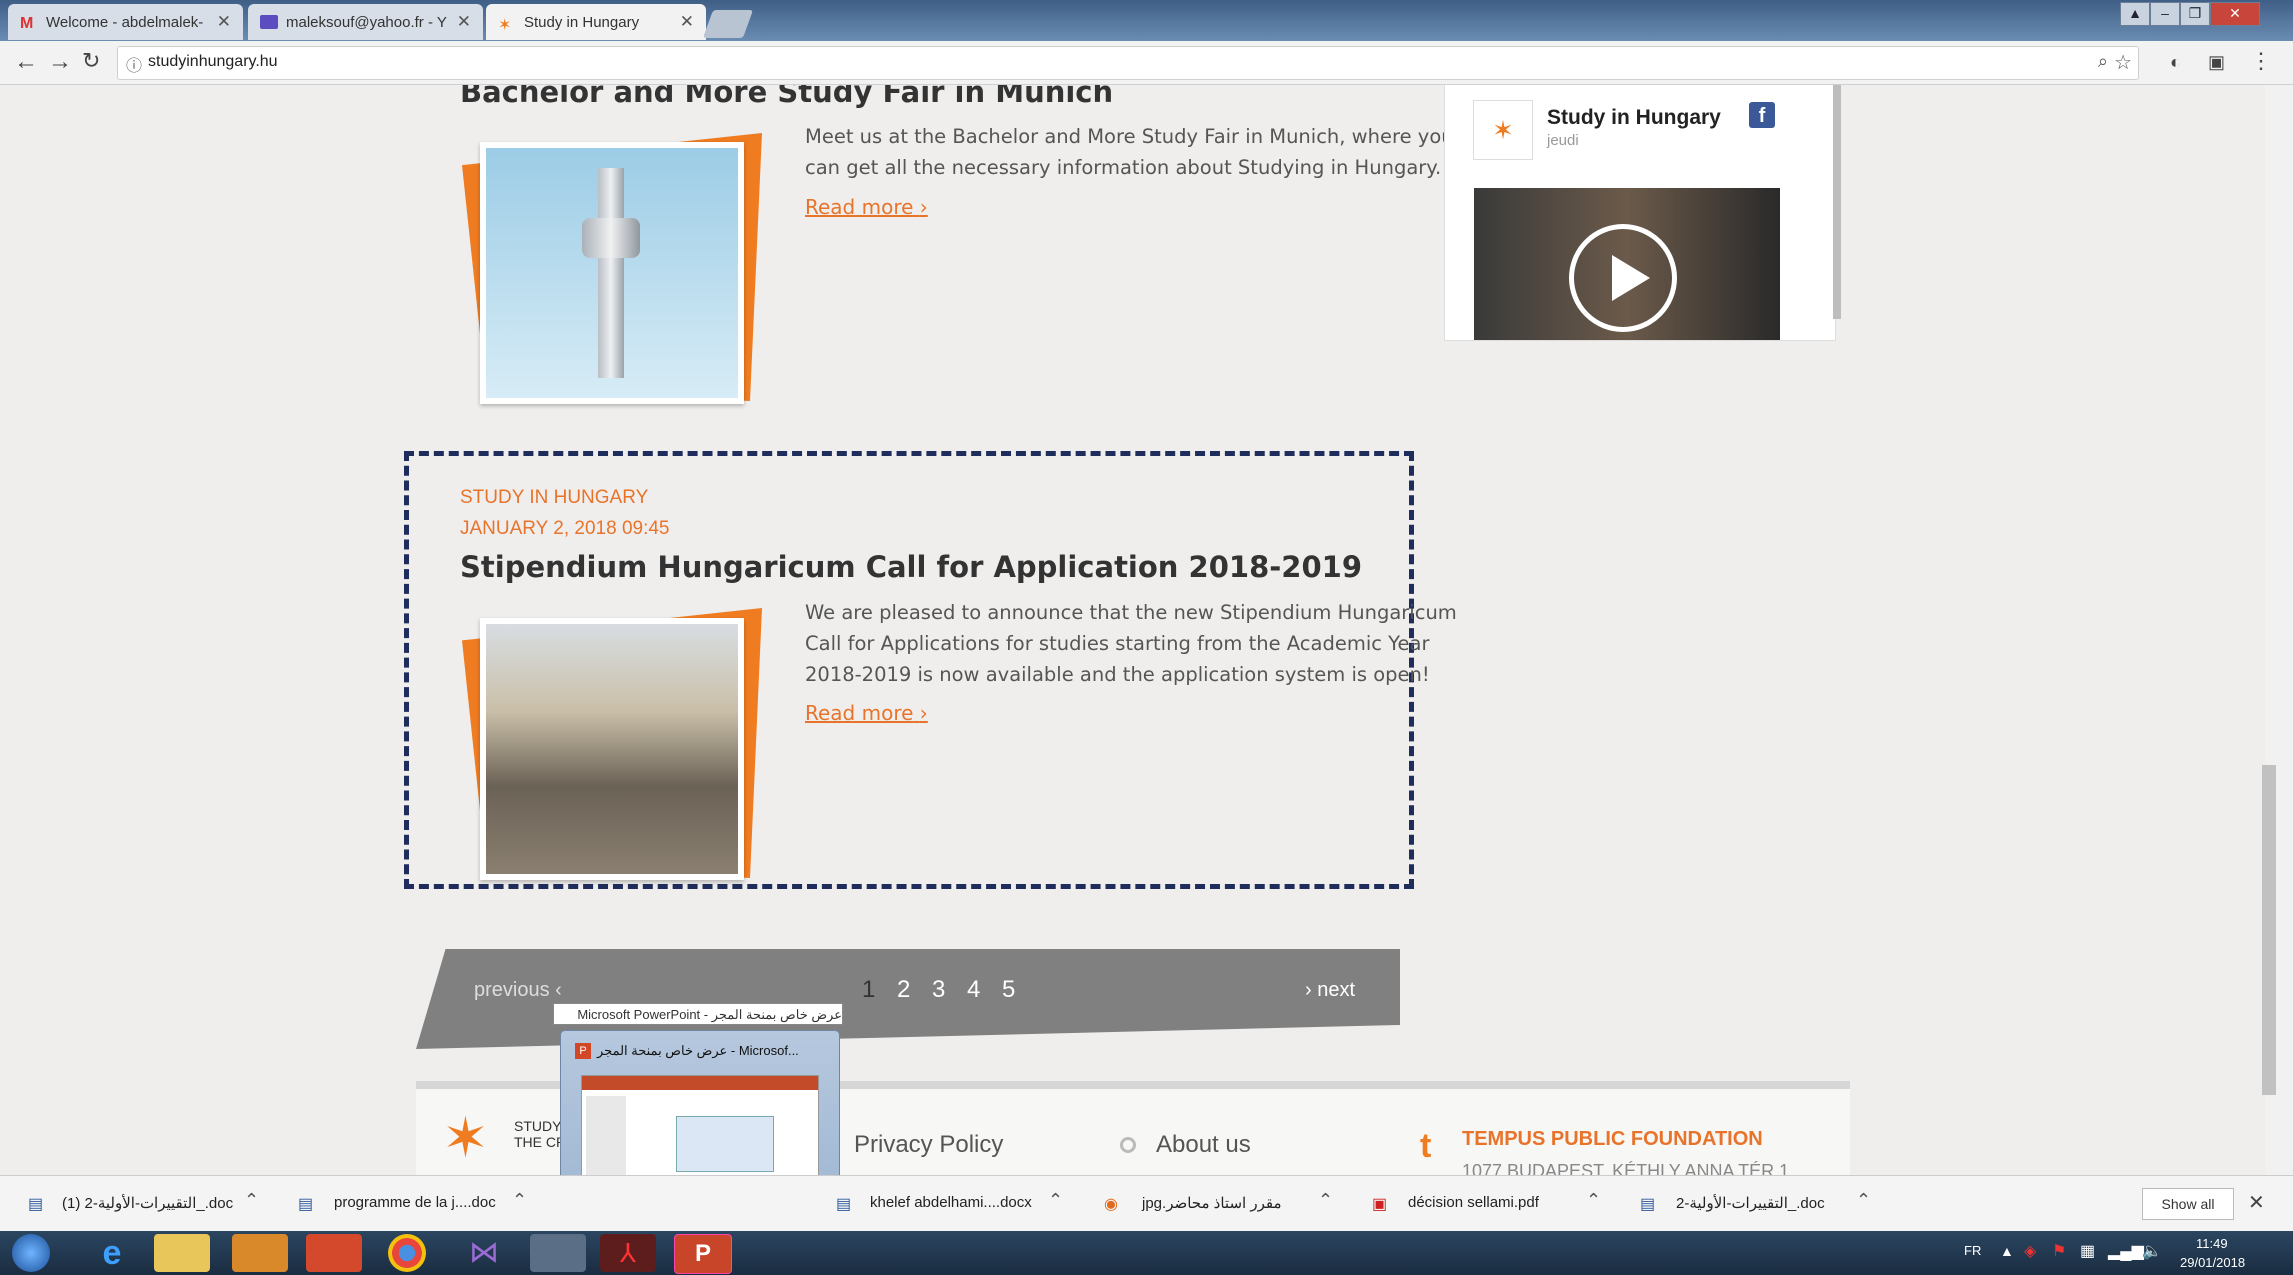 The width and height of the screenshot is (2293, 1275). I want to click on next-link: › next, so click(1330, 990).